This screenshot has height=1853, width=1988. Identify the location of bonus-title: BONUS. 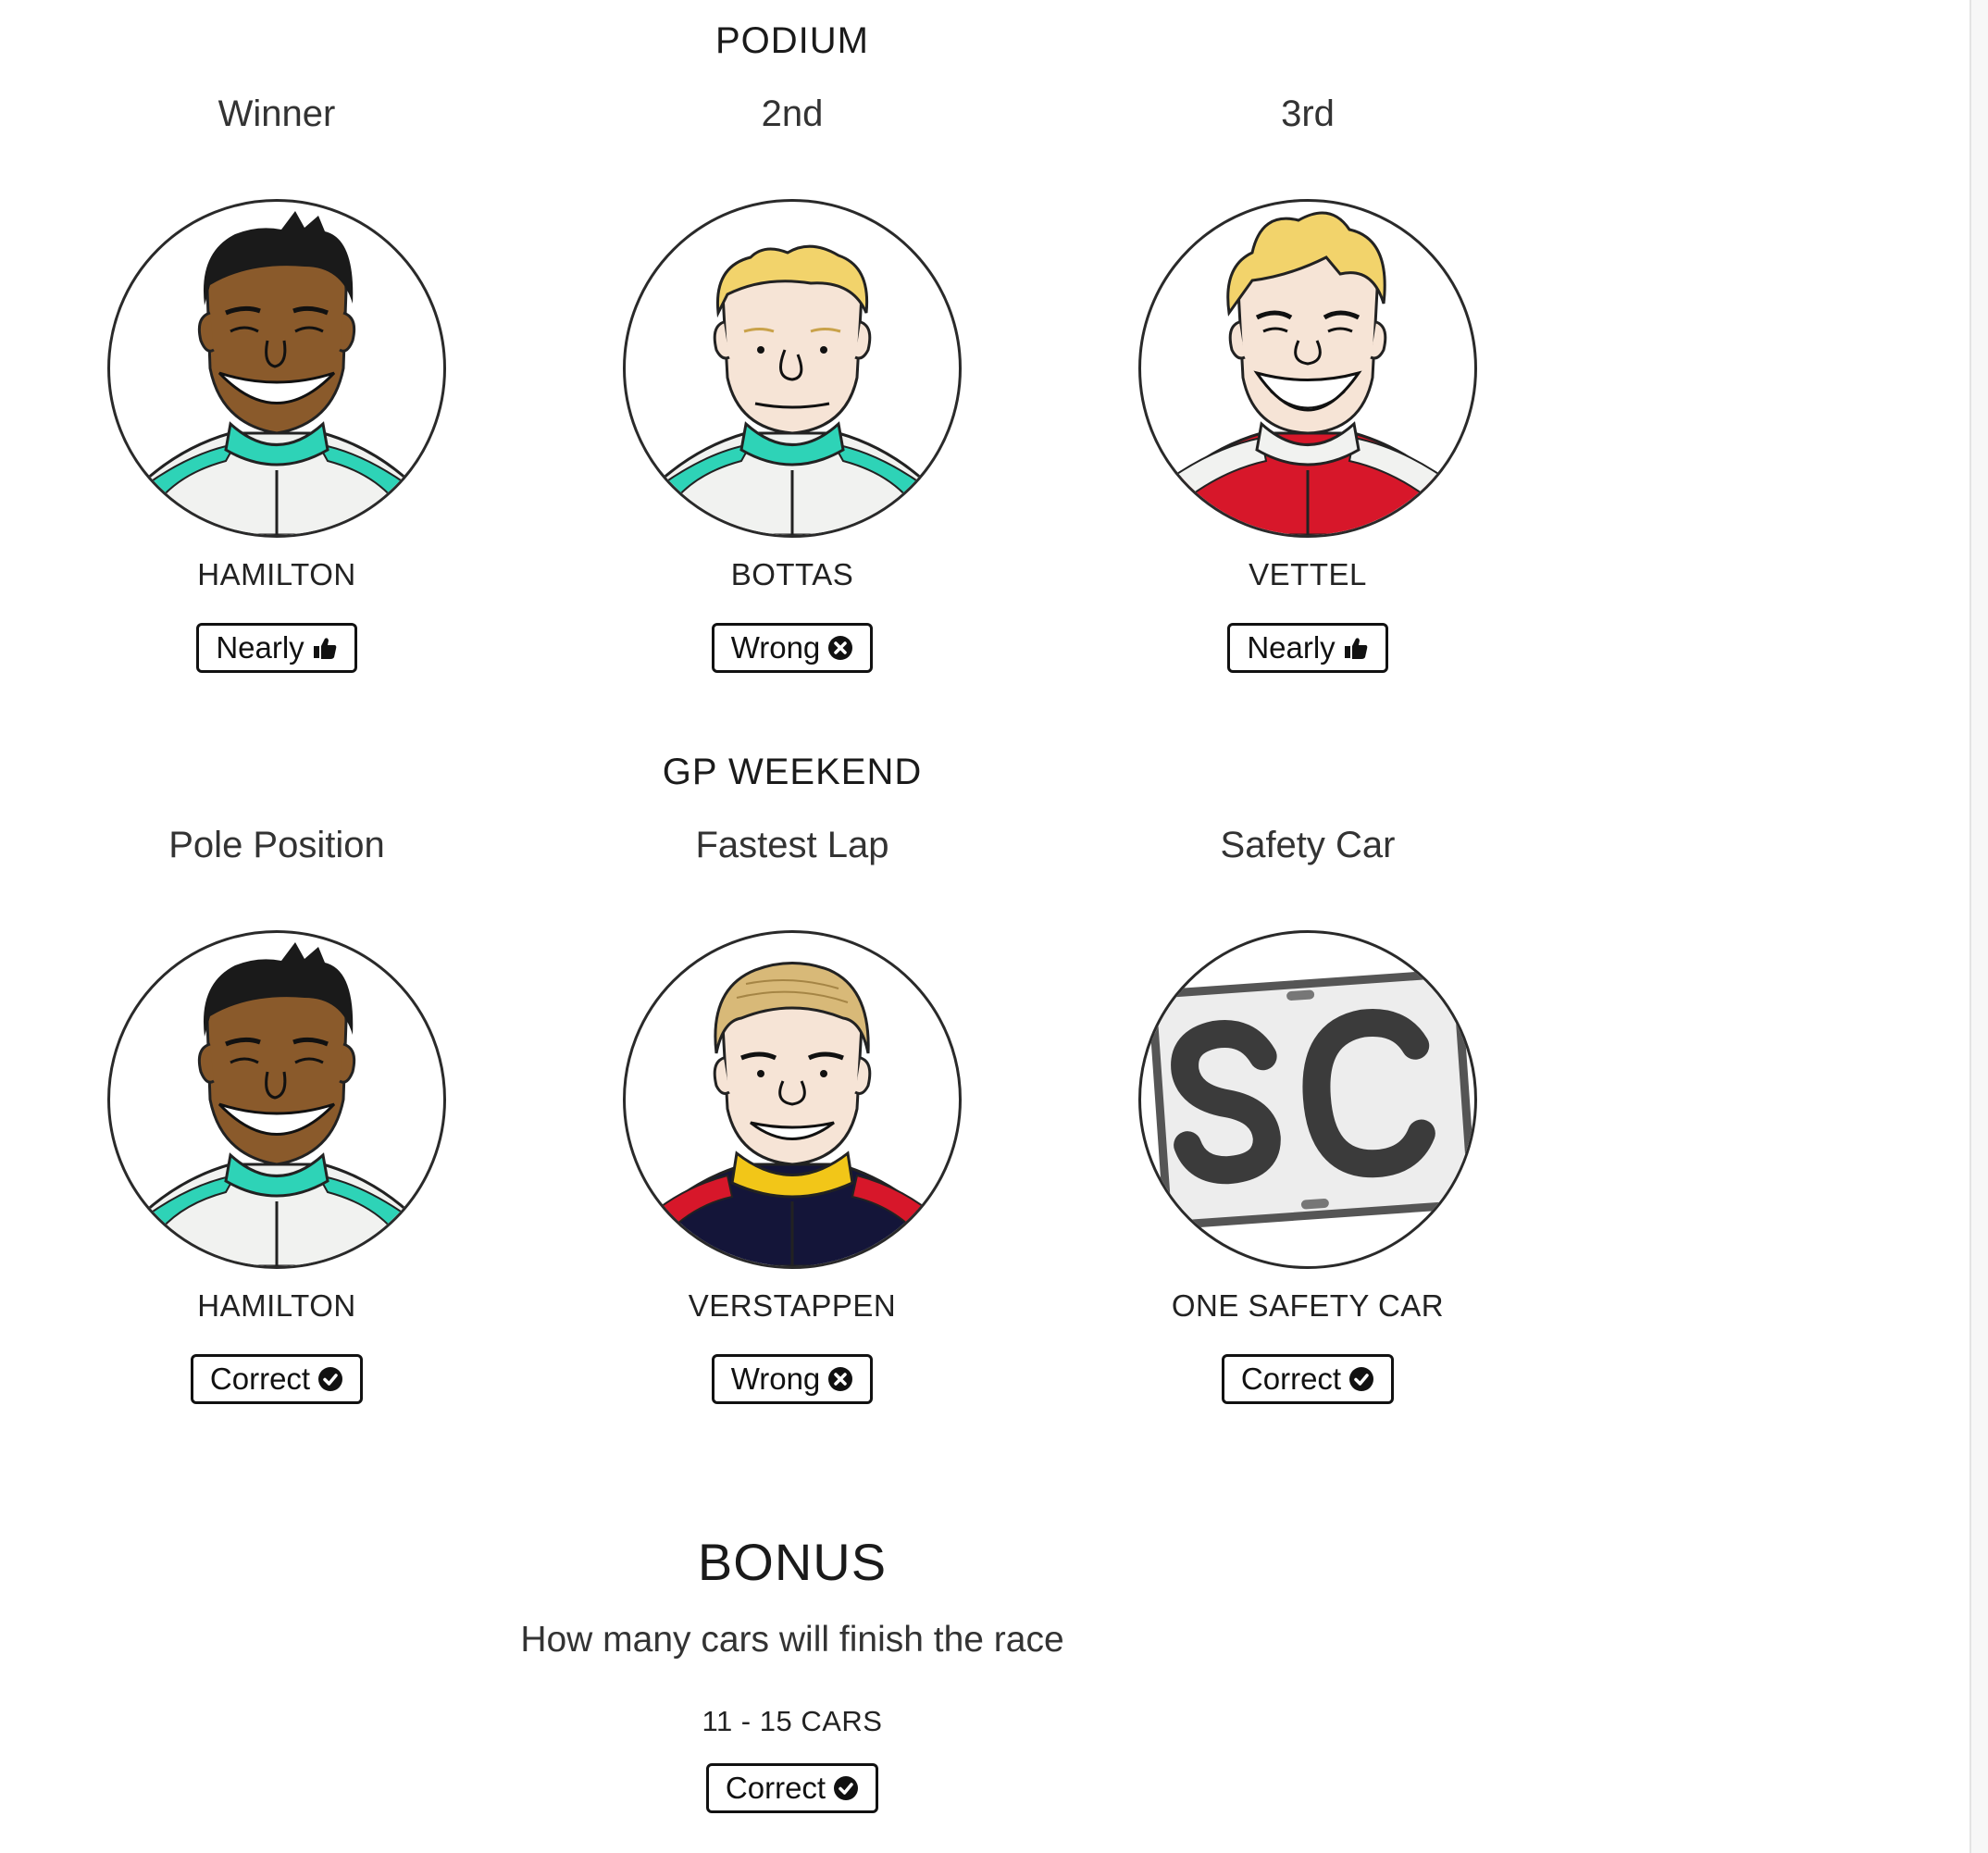
(792, 1562).